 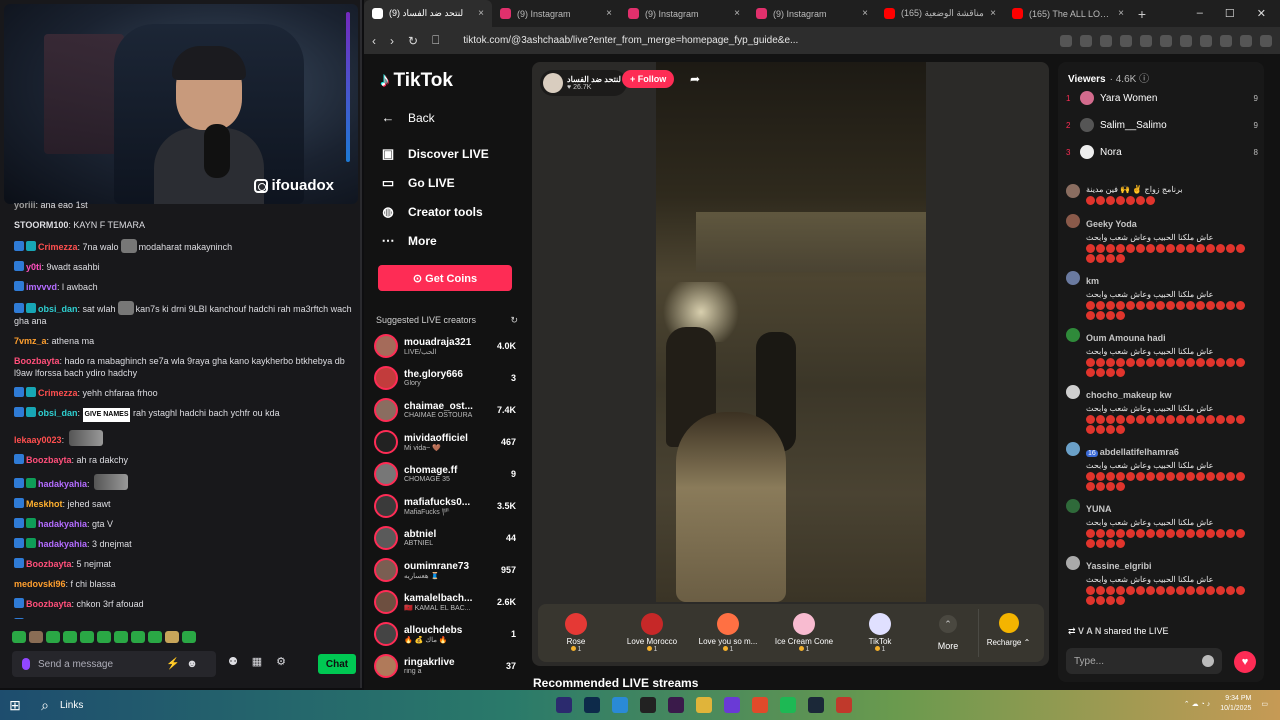 I want to click on minimize-icon: –, so click(x=1200, y=13).